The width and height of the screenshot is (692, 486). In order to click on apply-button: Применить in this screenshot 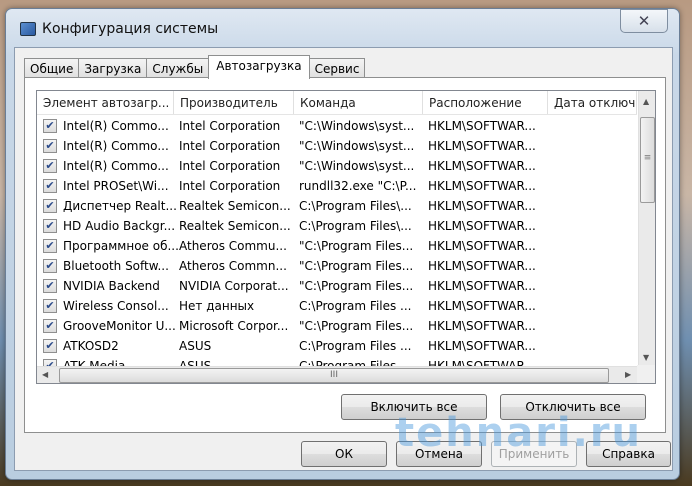, I will do `click(534, 454)`.